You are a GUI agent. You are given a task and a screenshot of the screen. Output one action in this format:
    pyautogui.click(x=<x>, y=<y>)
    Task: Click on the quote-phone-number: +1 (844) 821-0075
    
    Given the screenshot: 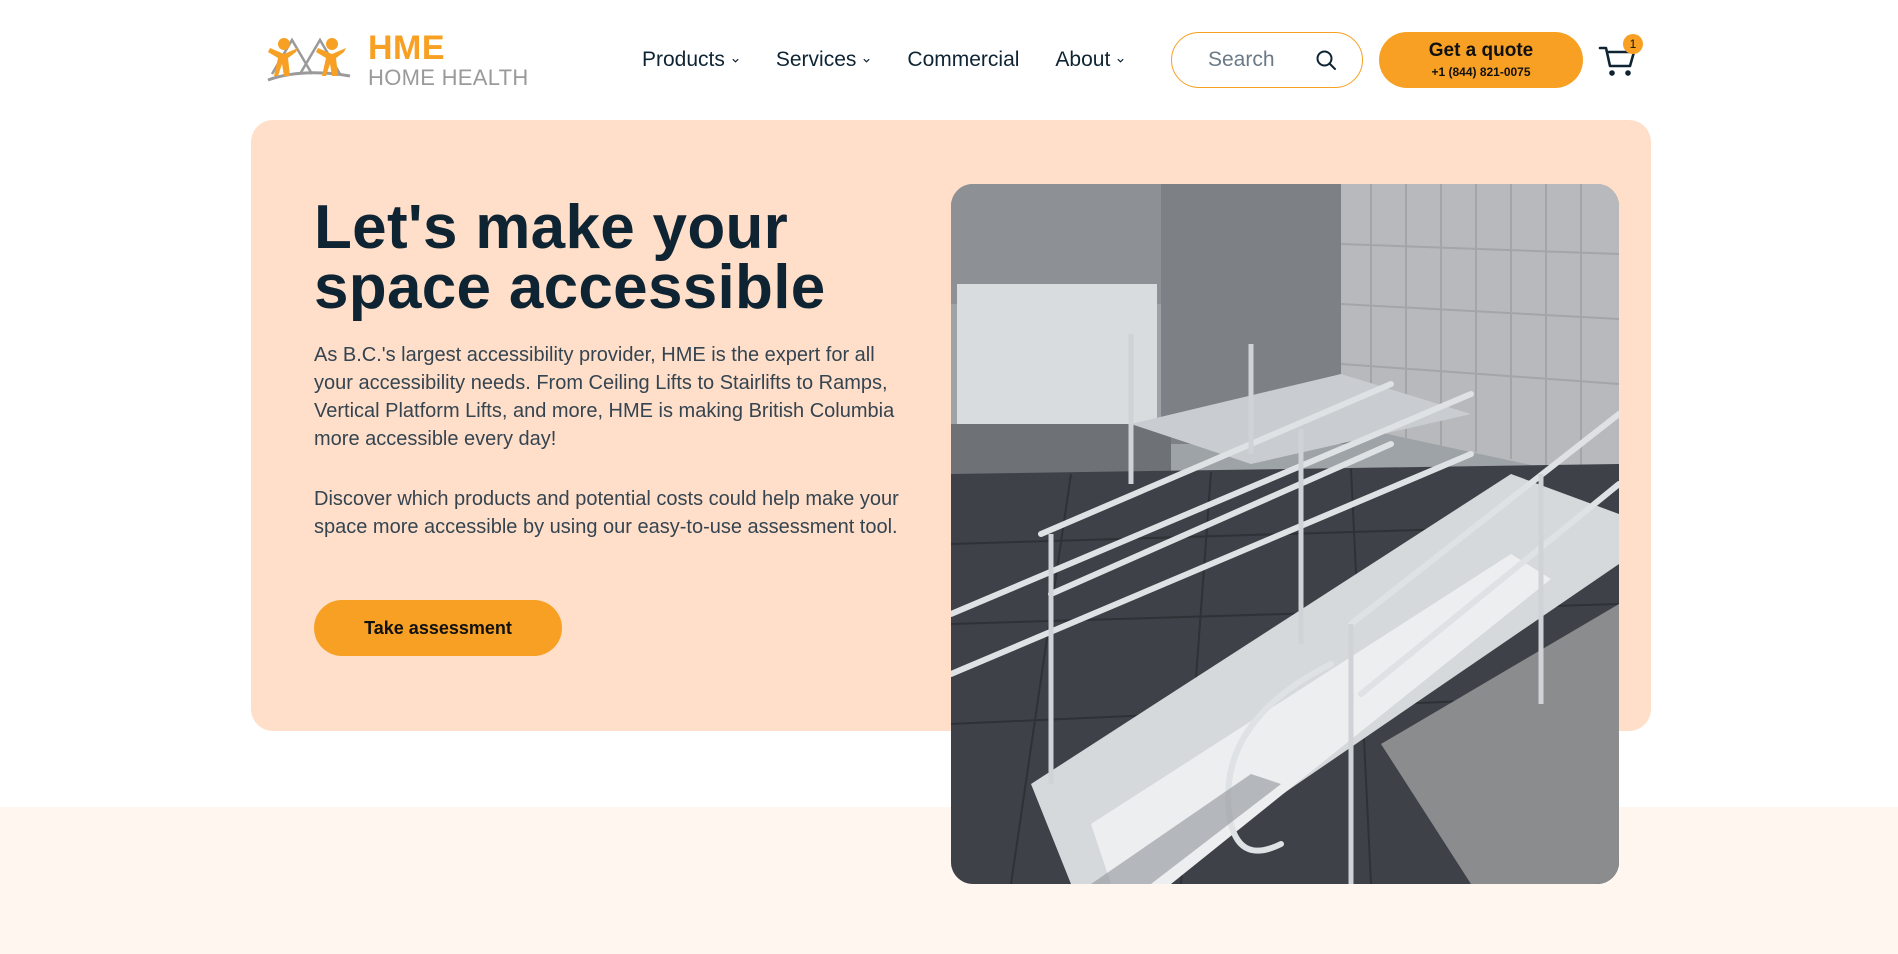 What is the action you would take?
    pyautogui.click(x=1481, y=71)
    